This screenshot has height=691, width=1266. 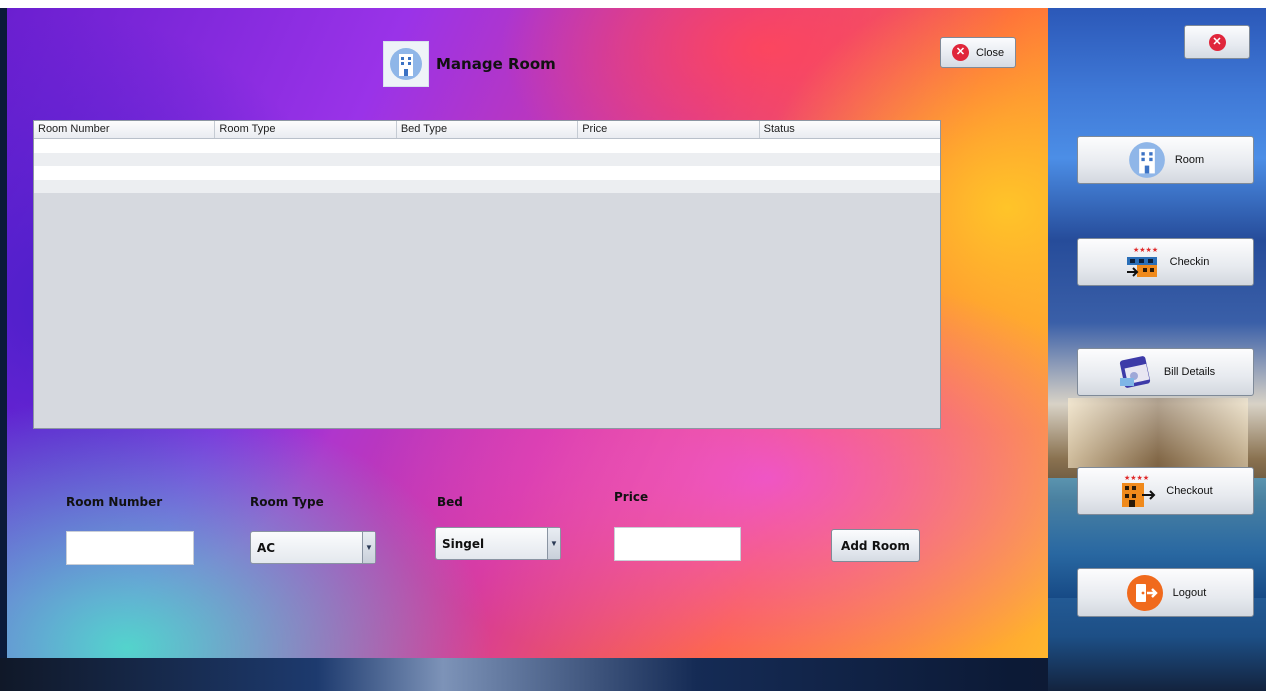 What do you see at coordinates (498, 543) in the screenshot?
I see `bed-select: Singel ▼` at bounding box center [498, 543].